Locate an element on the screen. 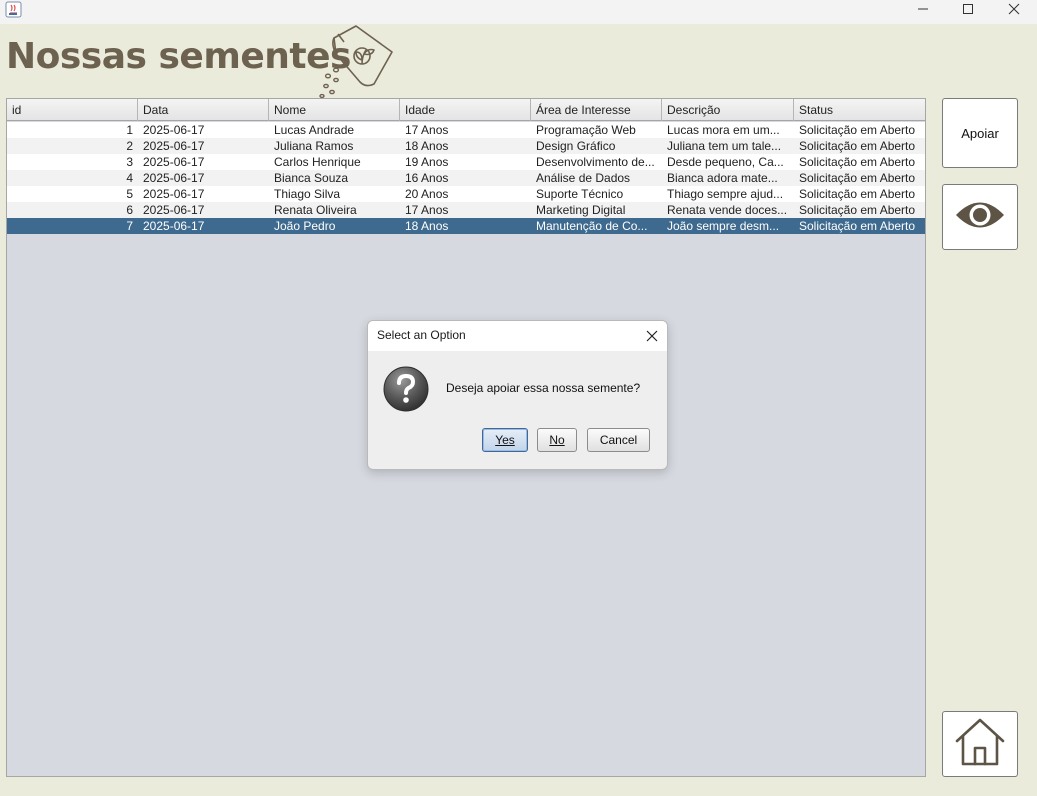  dialog-close-button is located at coordinates (652, 336).